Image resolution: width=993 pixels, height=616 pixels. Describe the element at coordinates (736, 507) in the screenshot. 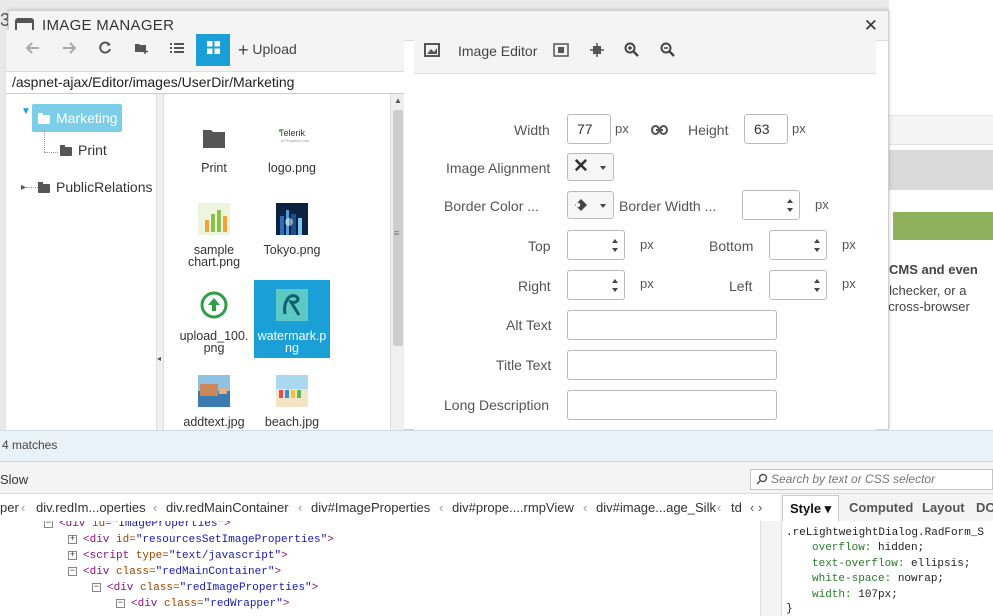

I see `breadcrumb-item: td` at that location.